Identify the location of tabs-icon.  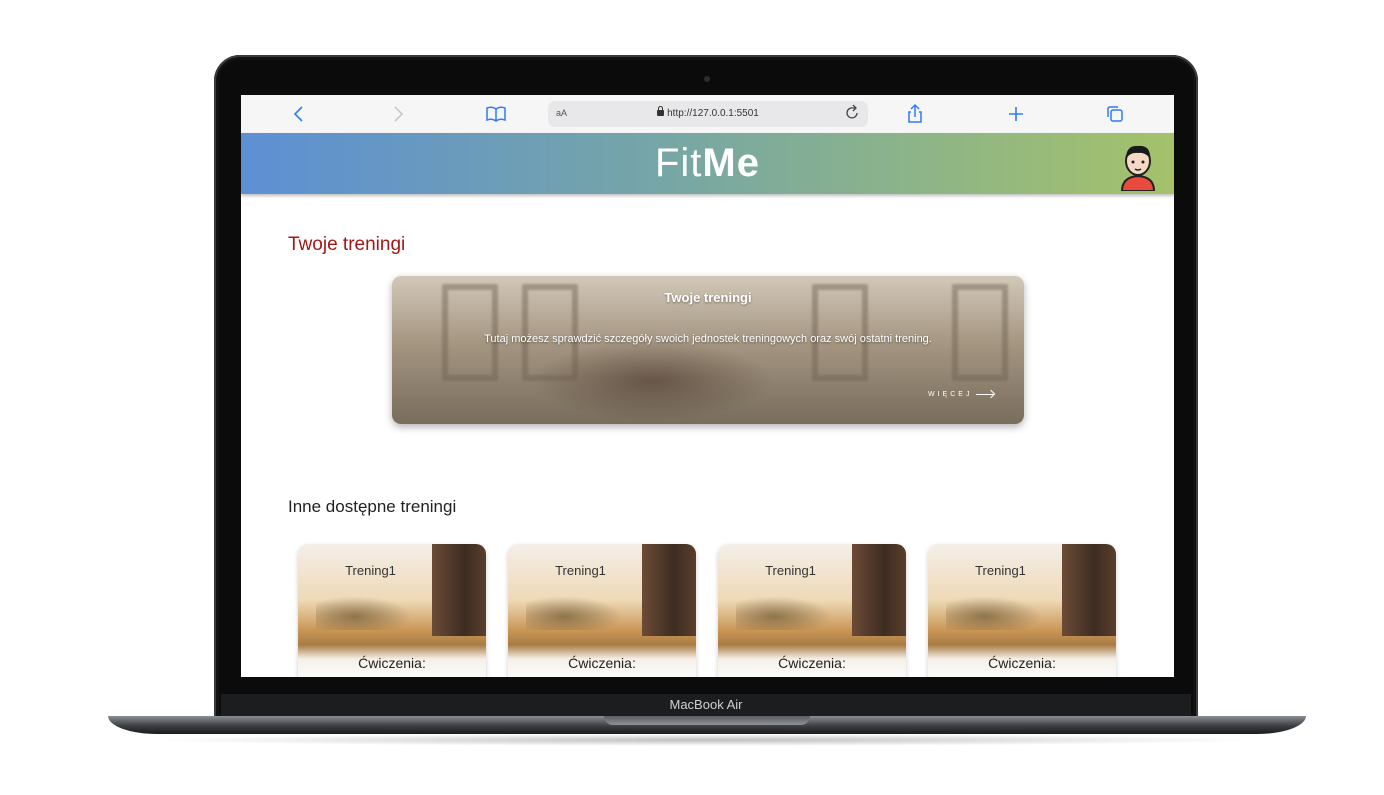
(1115, 114).